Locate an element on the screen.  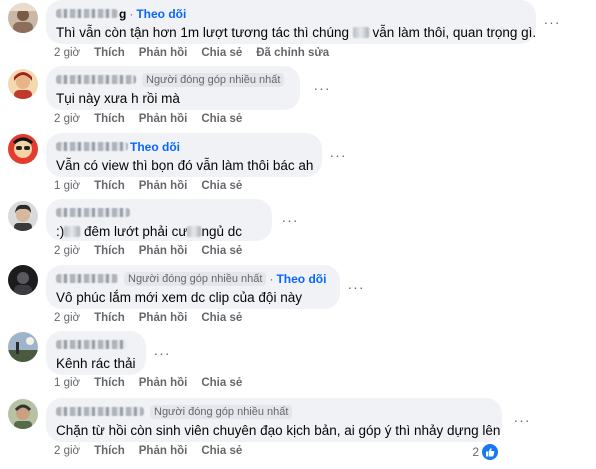
comment-text: Vô phúc lắm mới xem dc clip của đội này is located at coordinates (179, 297).